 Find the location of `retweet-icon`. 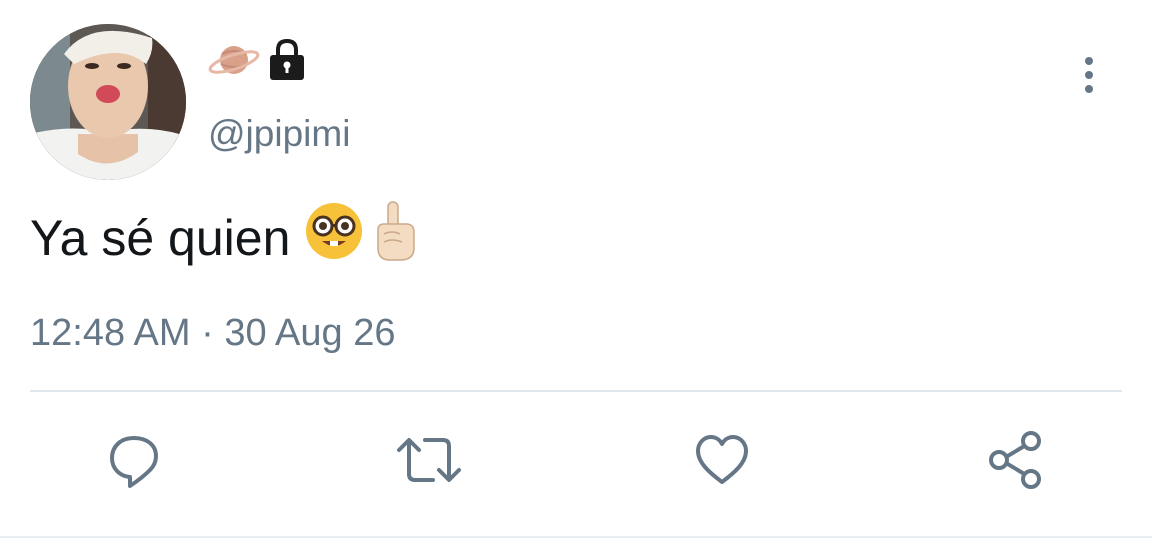

retweet-icon is located at coordinates (429, 462).